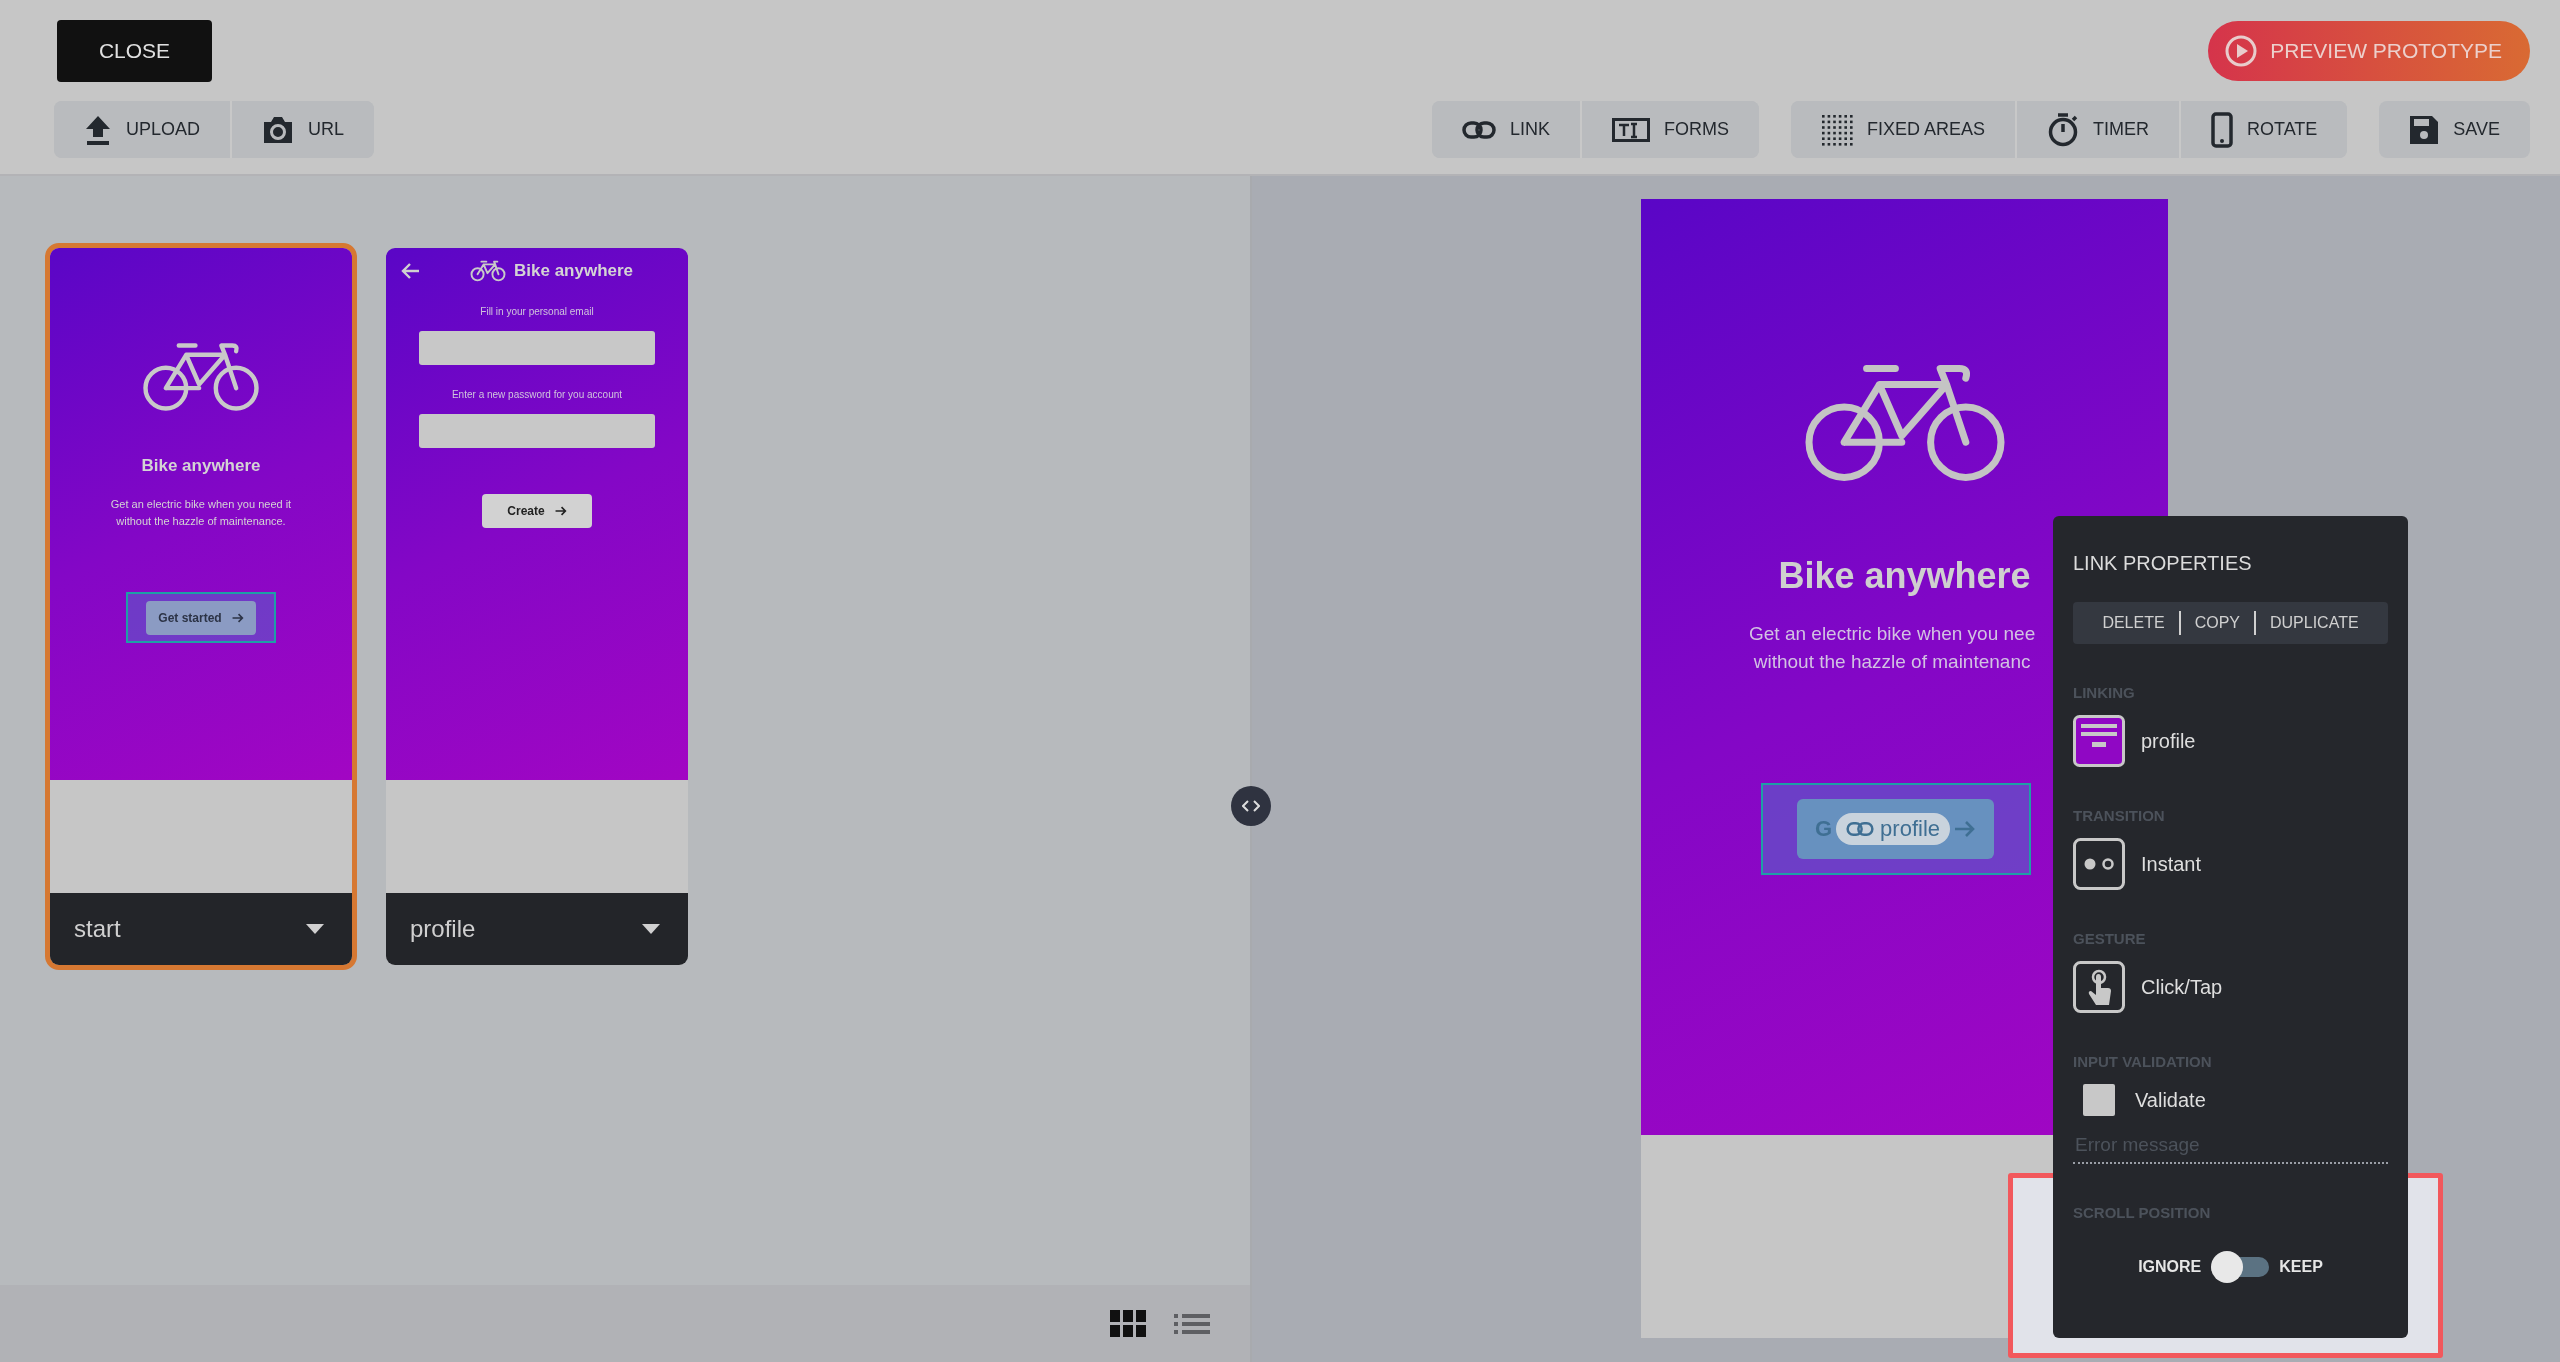 The image size is (2560, 1362). What do you see at coordinates (1836, 129) in the screenshot?
I see `dotted-square-icon` at bounding box center [1836, 129].